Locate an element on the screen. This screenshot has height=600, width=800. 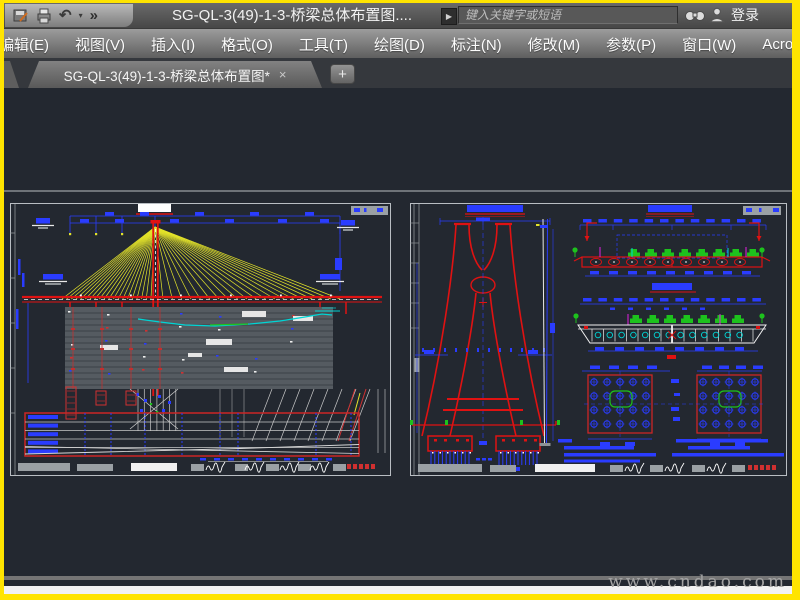
more-tools-icon: » is located at coordinates (94, 15).